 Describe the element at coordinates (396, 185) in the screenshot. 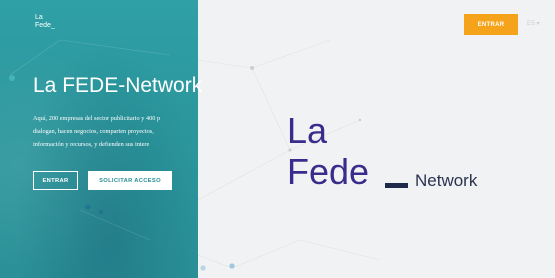

I see `brand-logo-underscore` at that location.